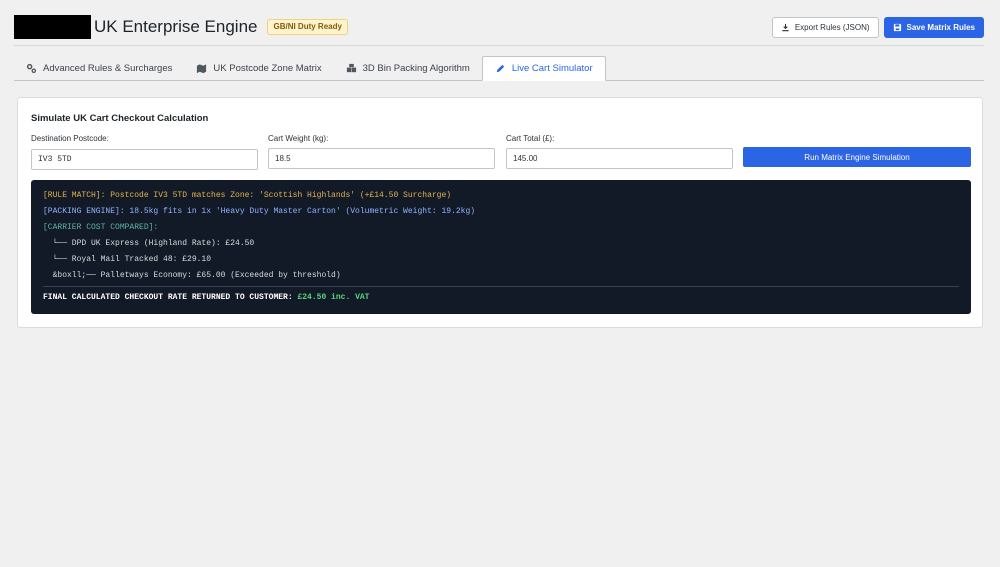  I want to click on console-divider, so click(501, 286).